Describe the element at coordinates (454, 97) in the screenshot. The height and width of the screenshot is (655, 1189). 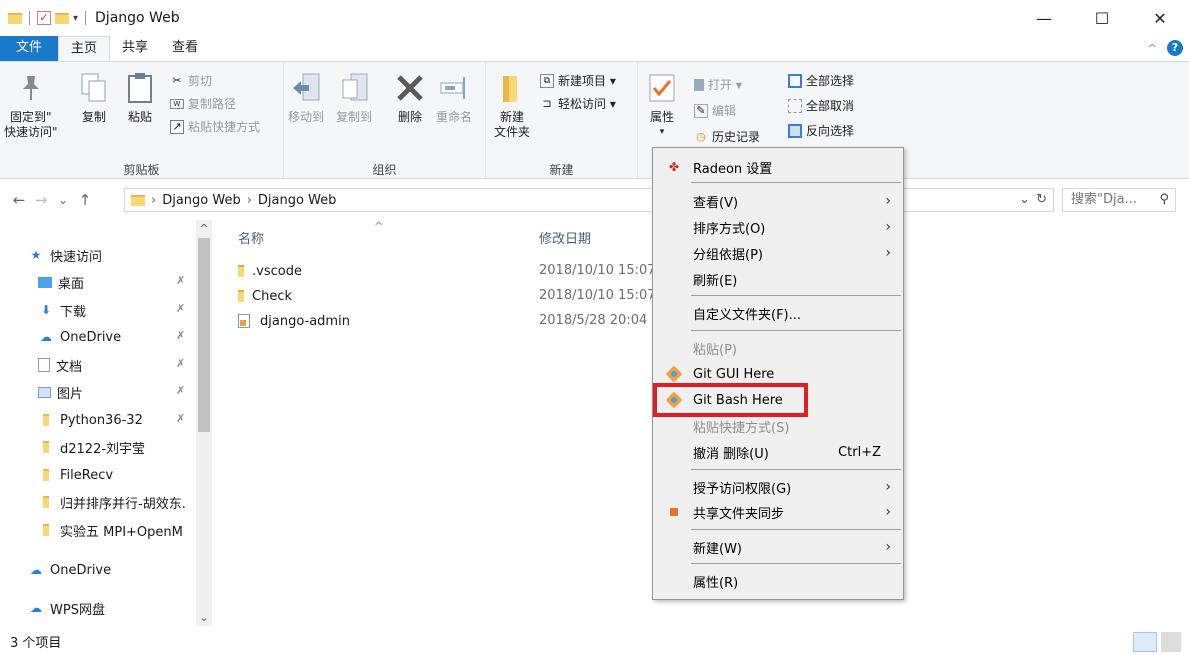
I see `rename-button: 重命名` at that location.